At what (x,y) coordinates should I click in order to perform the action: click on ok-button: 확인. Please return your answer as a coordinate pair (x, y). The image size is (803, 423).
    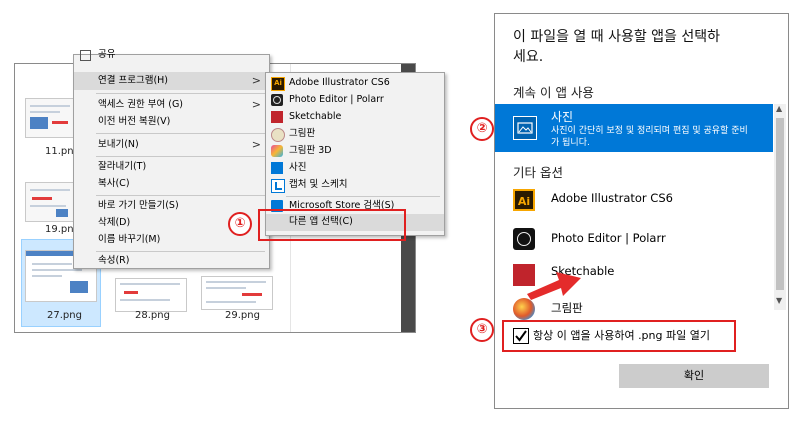
    Looking at the image, I should click on (694, 376).